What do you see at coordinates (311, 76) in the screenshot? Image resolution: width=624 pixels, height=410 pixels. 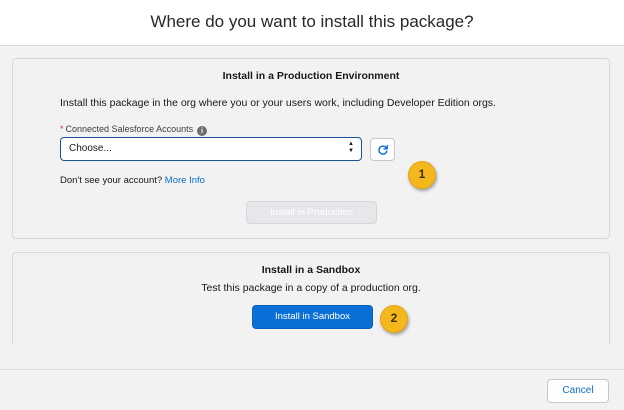 I see `production-panel-title: Install in a Production Environment` at bounding box center [311, 76].